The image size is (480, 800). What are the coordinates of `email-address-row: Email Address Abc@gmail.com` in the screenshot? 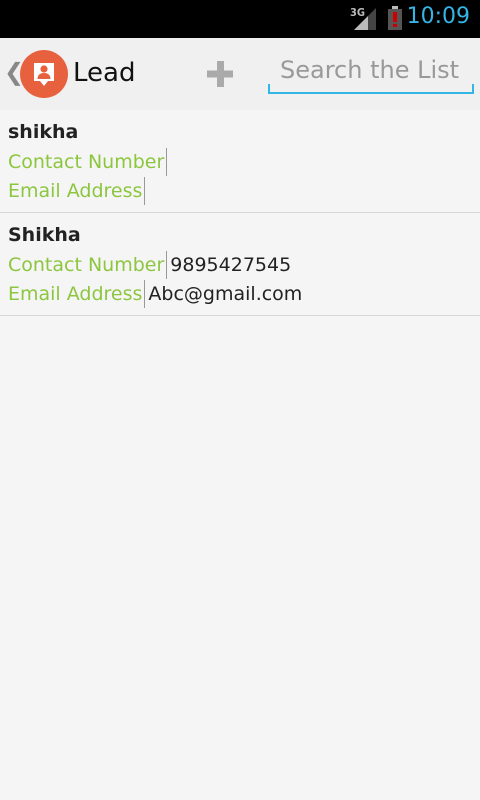 It's located at (240, 294).